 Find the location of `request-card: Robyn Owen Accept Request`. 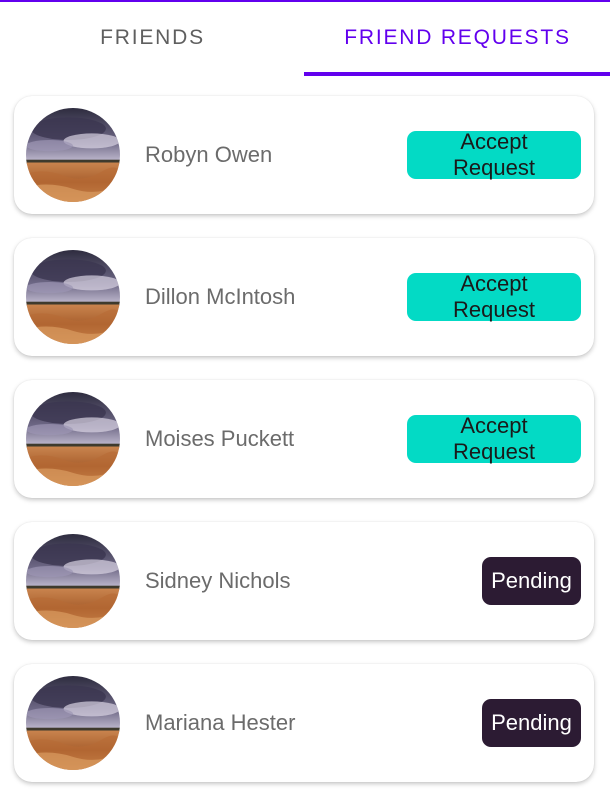

request-card: Robyn Owen Accept Request is located at coordinates (304, 155).